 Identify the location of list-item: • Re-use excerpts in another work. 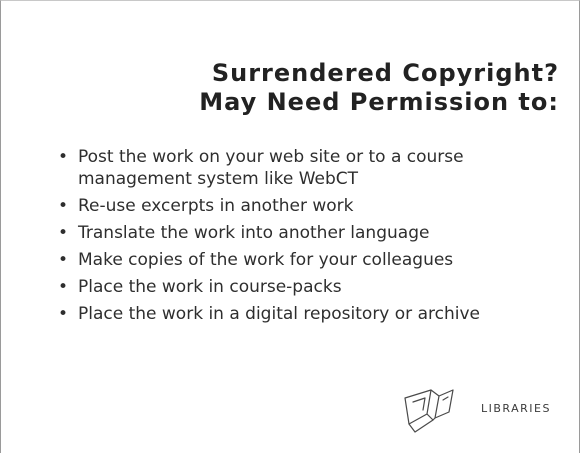
(308, 206).